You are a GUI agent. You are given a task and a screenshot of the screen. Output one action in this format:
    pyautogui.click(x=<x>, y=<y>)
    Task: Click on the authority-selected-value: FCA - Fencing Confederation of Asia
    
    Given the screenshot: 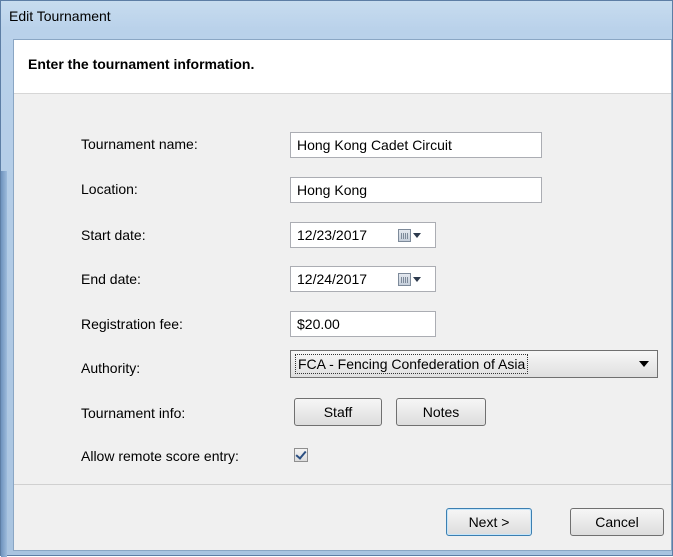 What is the action you would take?
    pyautogui.click(x=412, y=364)
    